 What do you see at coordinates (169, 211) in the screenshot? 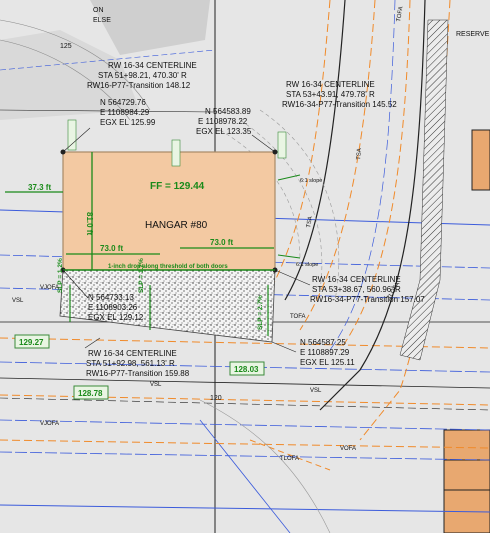
I see `hangar-footprint` at bounding box center [169, 211].